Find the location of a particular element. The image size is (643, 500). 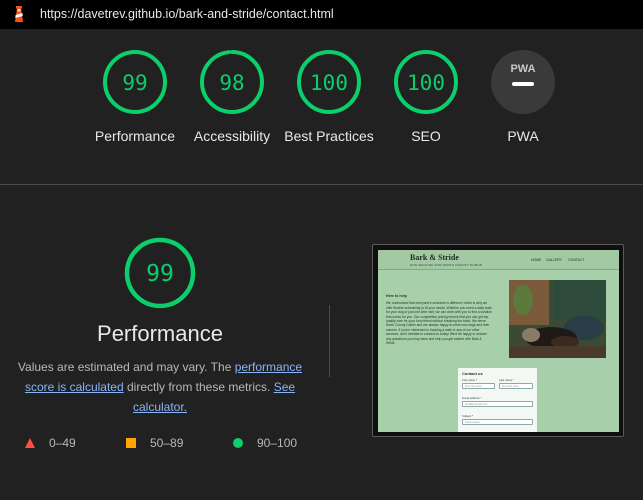

triangle-icon is located at coordinates (30, 443).